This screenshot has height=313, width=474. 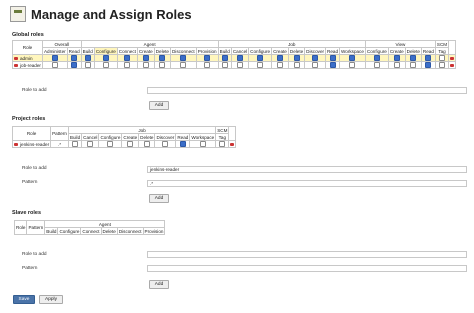 I want to click on role-name-cell: jenkins-reader, so click(x=31, y=144).